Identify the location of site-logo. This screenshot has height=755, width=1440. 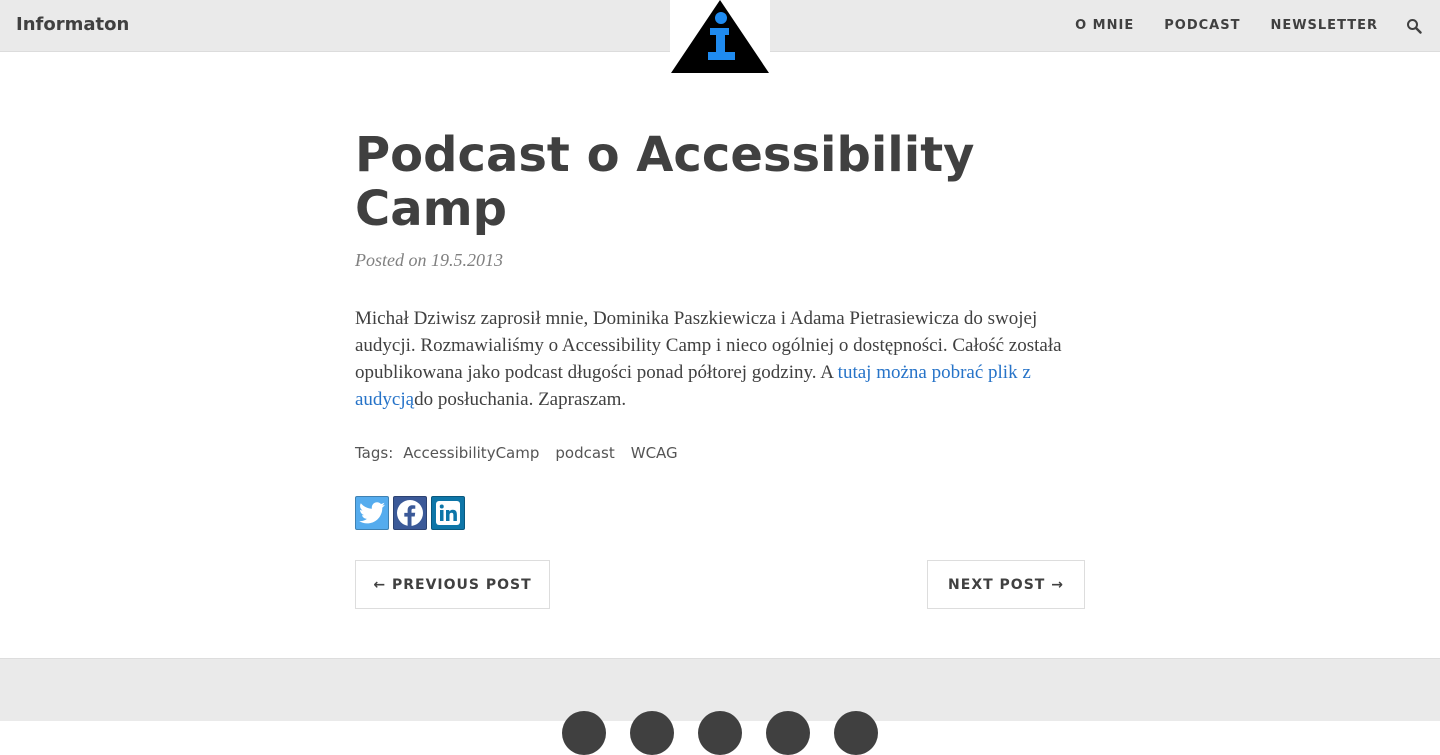
(720, 37).